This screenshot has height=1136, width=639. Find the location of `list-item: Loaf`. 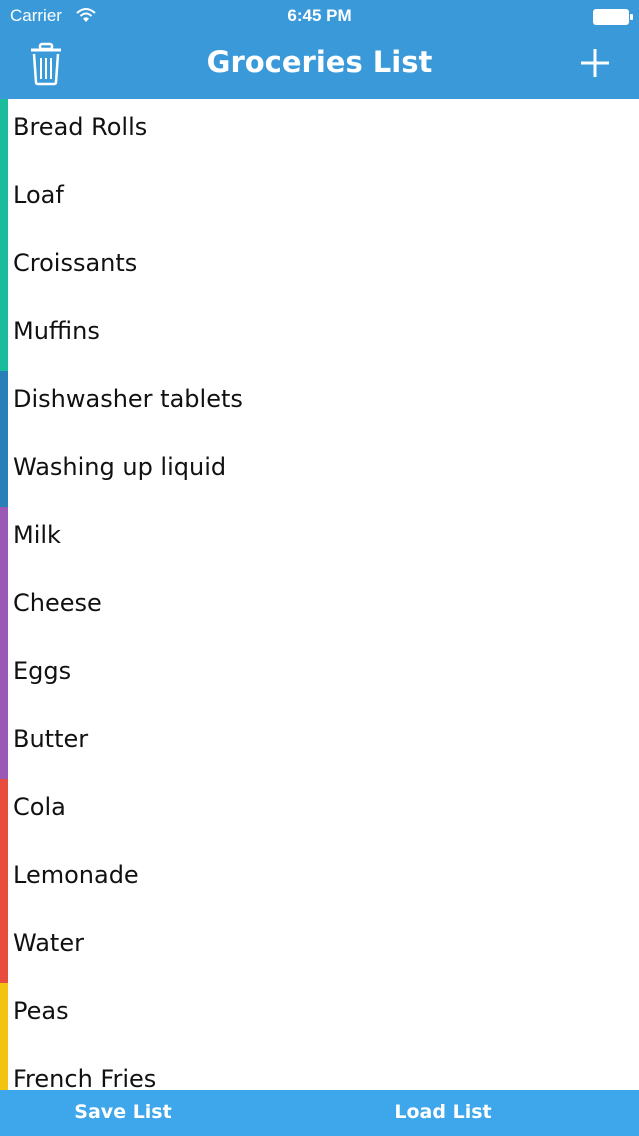

list-item: Loaf is located at coordinates (319, 201).